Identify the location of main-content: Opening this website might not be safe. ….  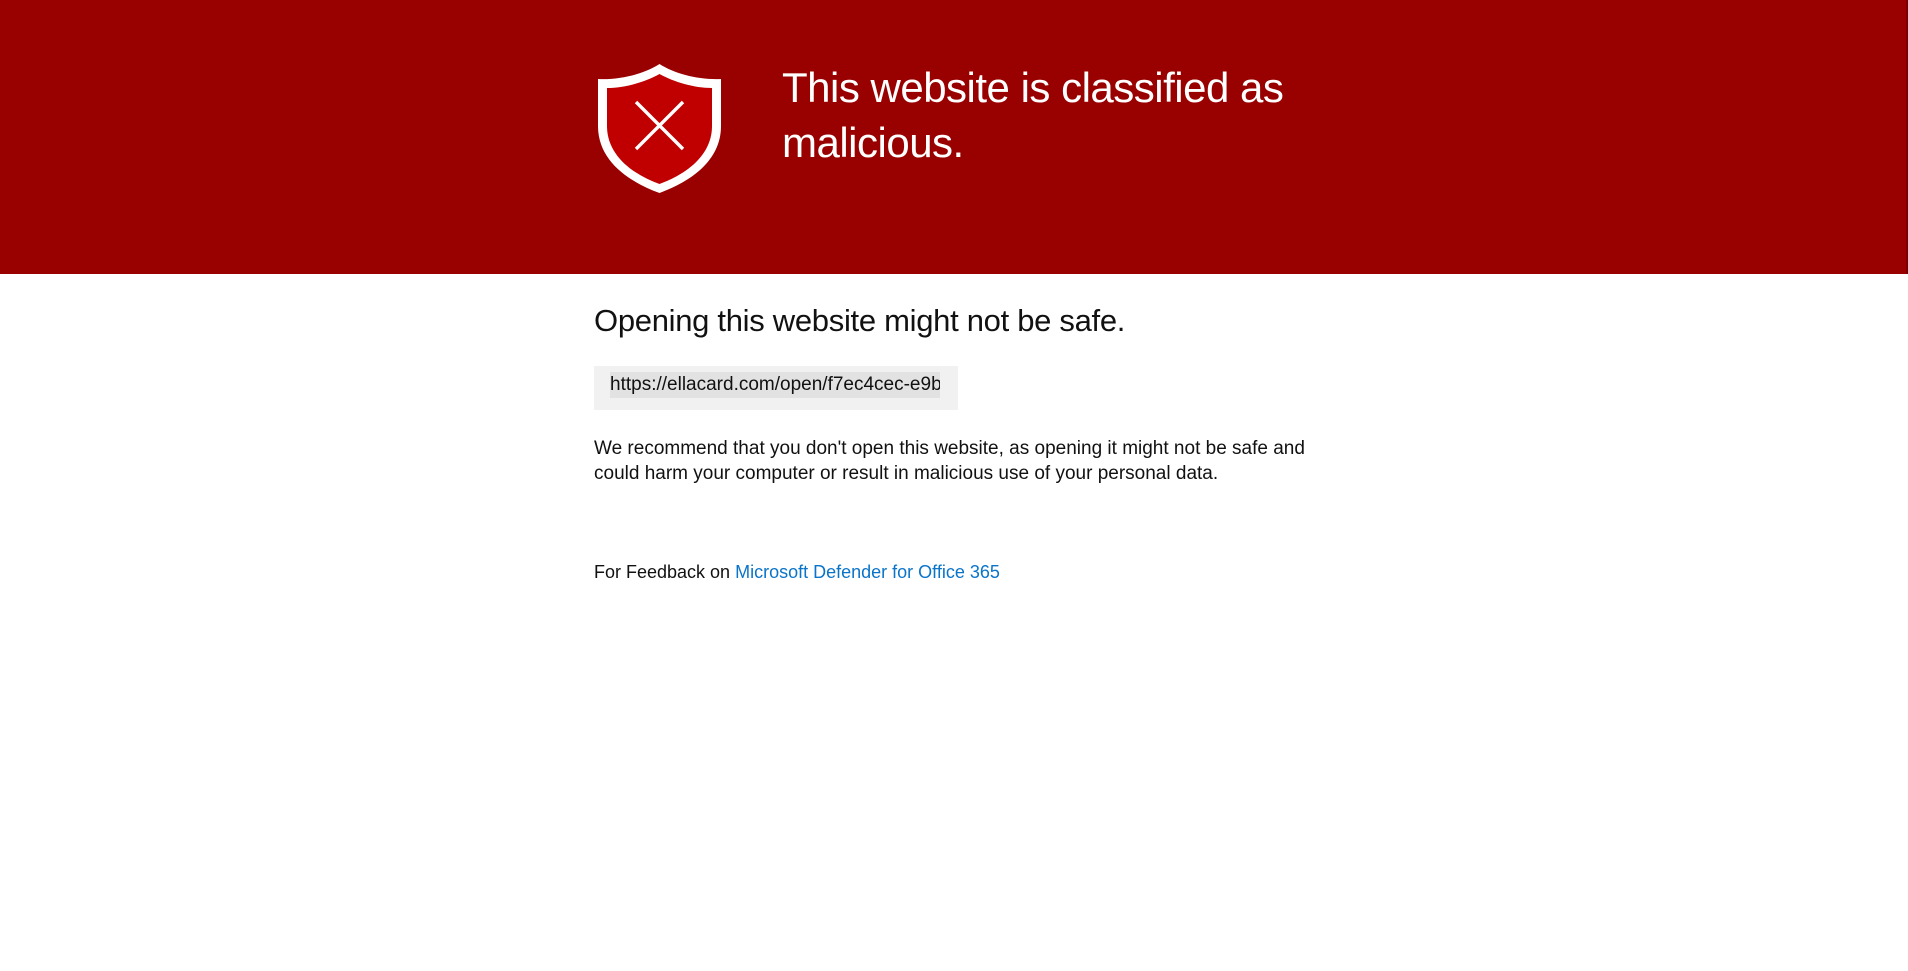
(964, 440).